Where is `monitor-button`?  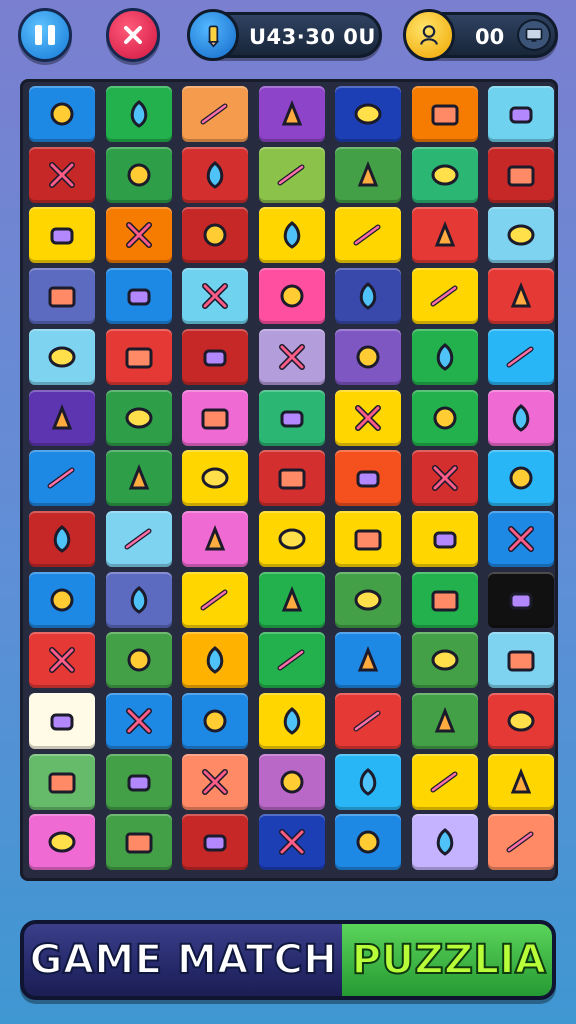
monitor-button is located at coordinates (534, 35).